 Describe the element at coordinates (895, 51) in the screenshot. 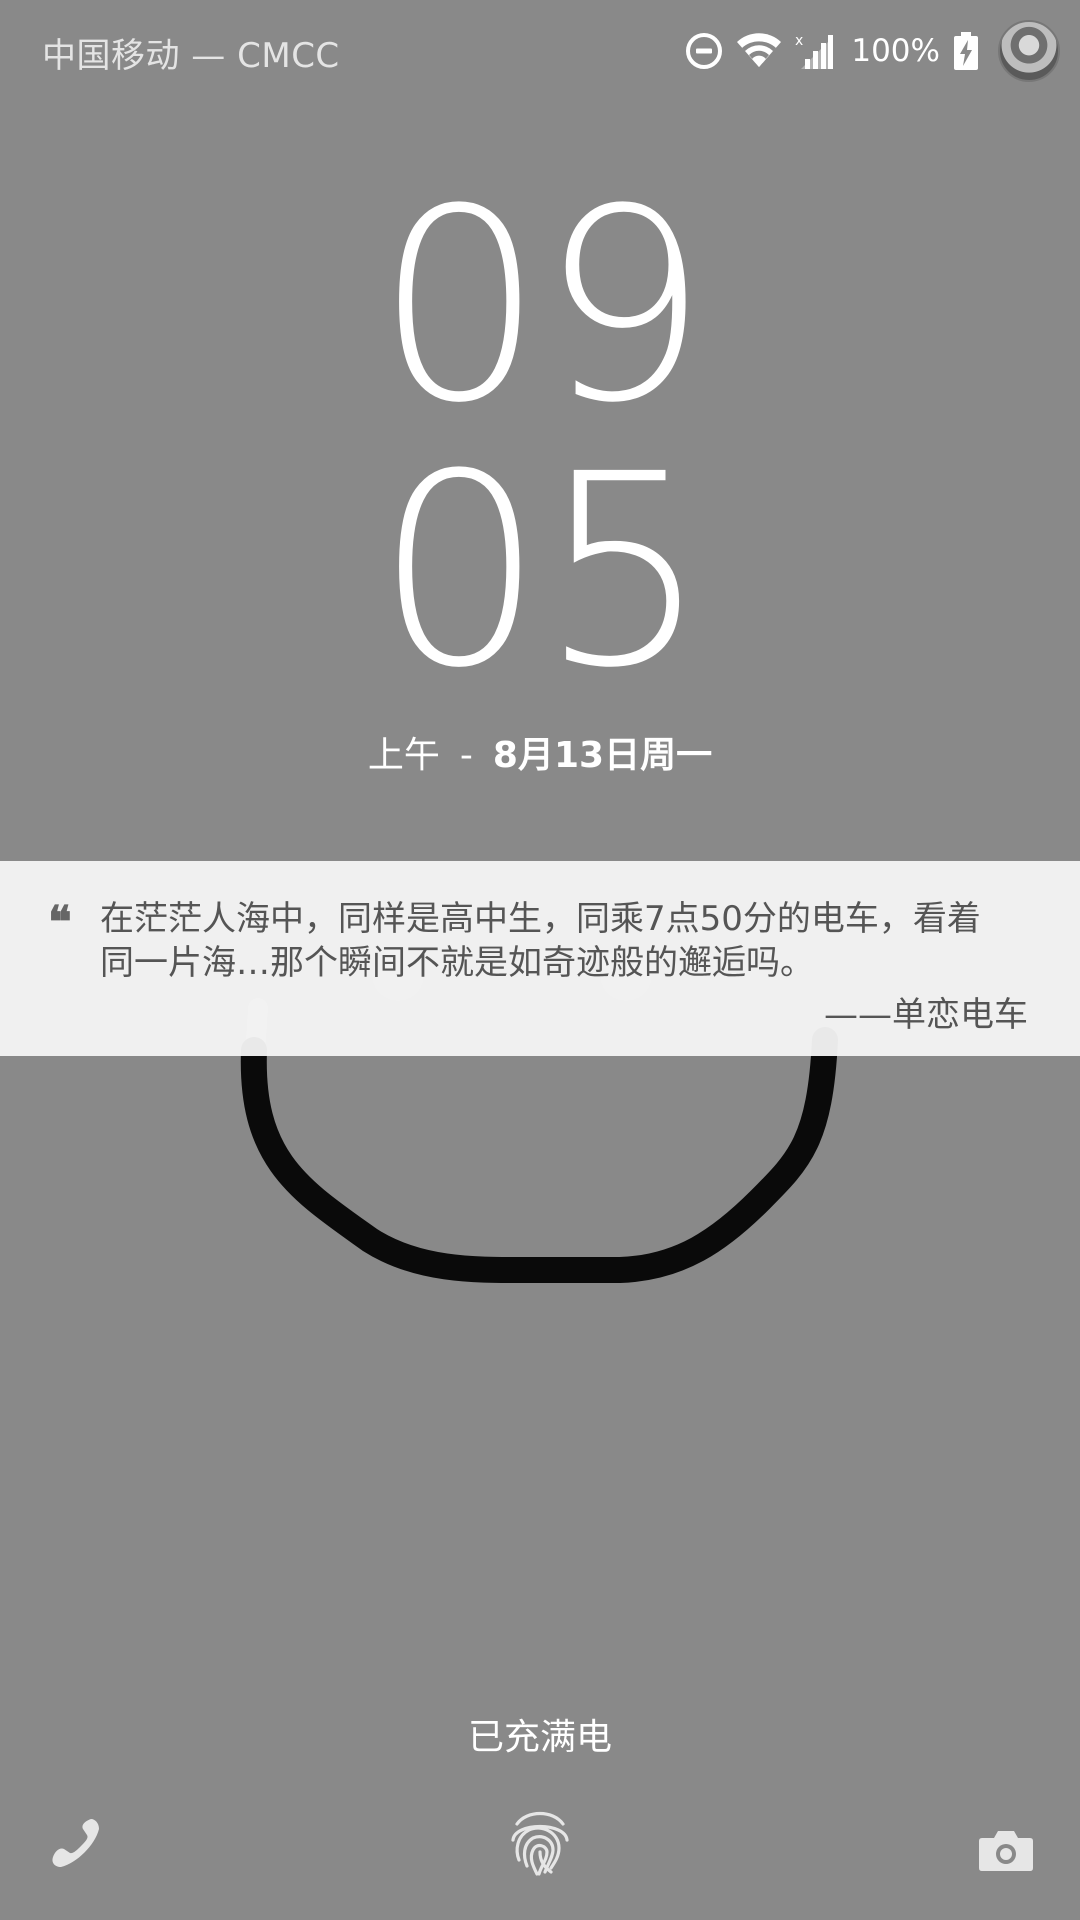

I see `battery-percent: 100%` at that location.